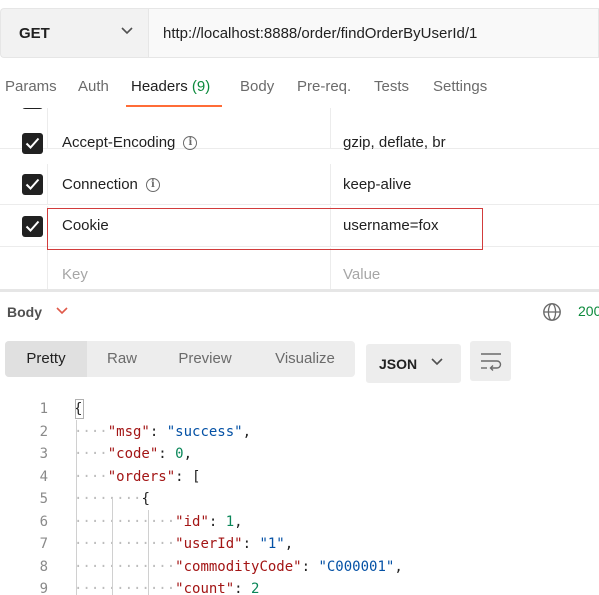 The image size is (599, 595). I want to click on globe-icon, so click(552, 312).